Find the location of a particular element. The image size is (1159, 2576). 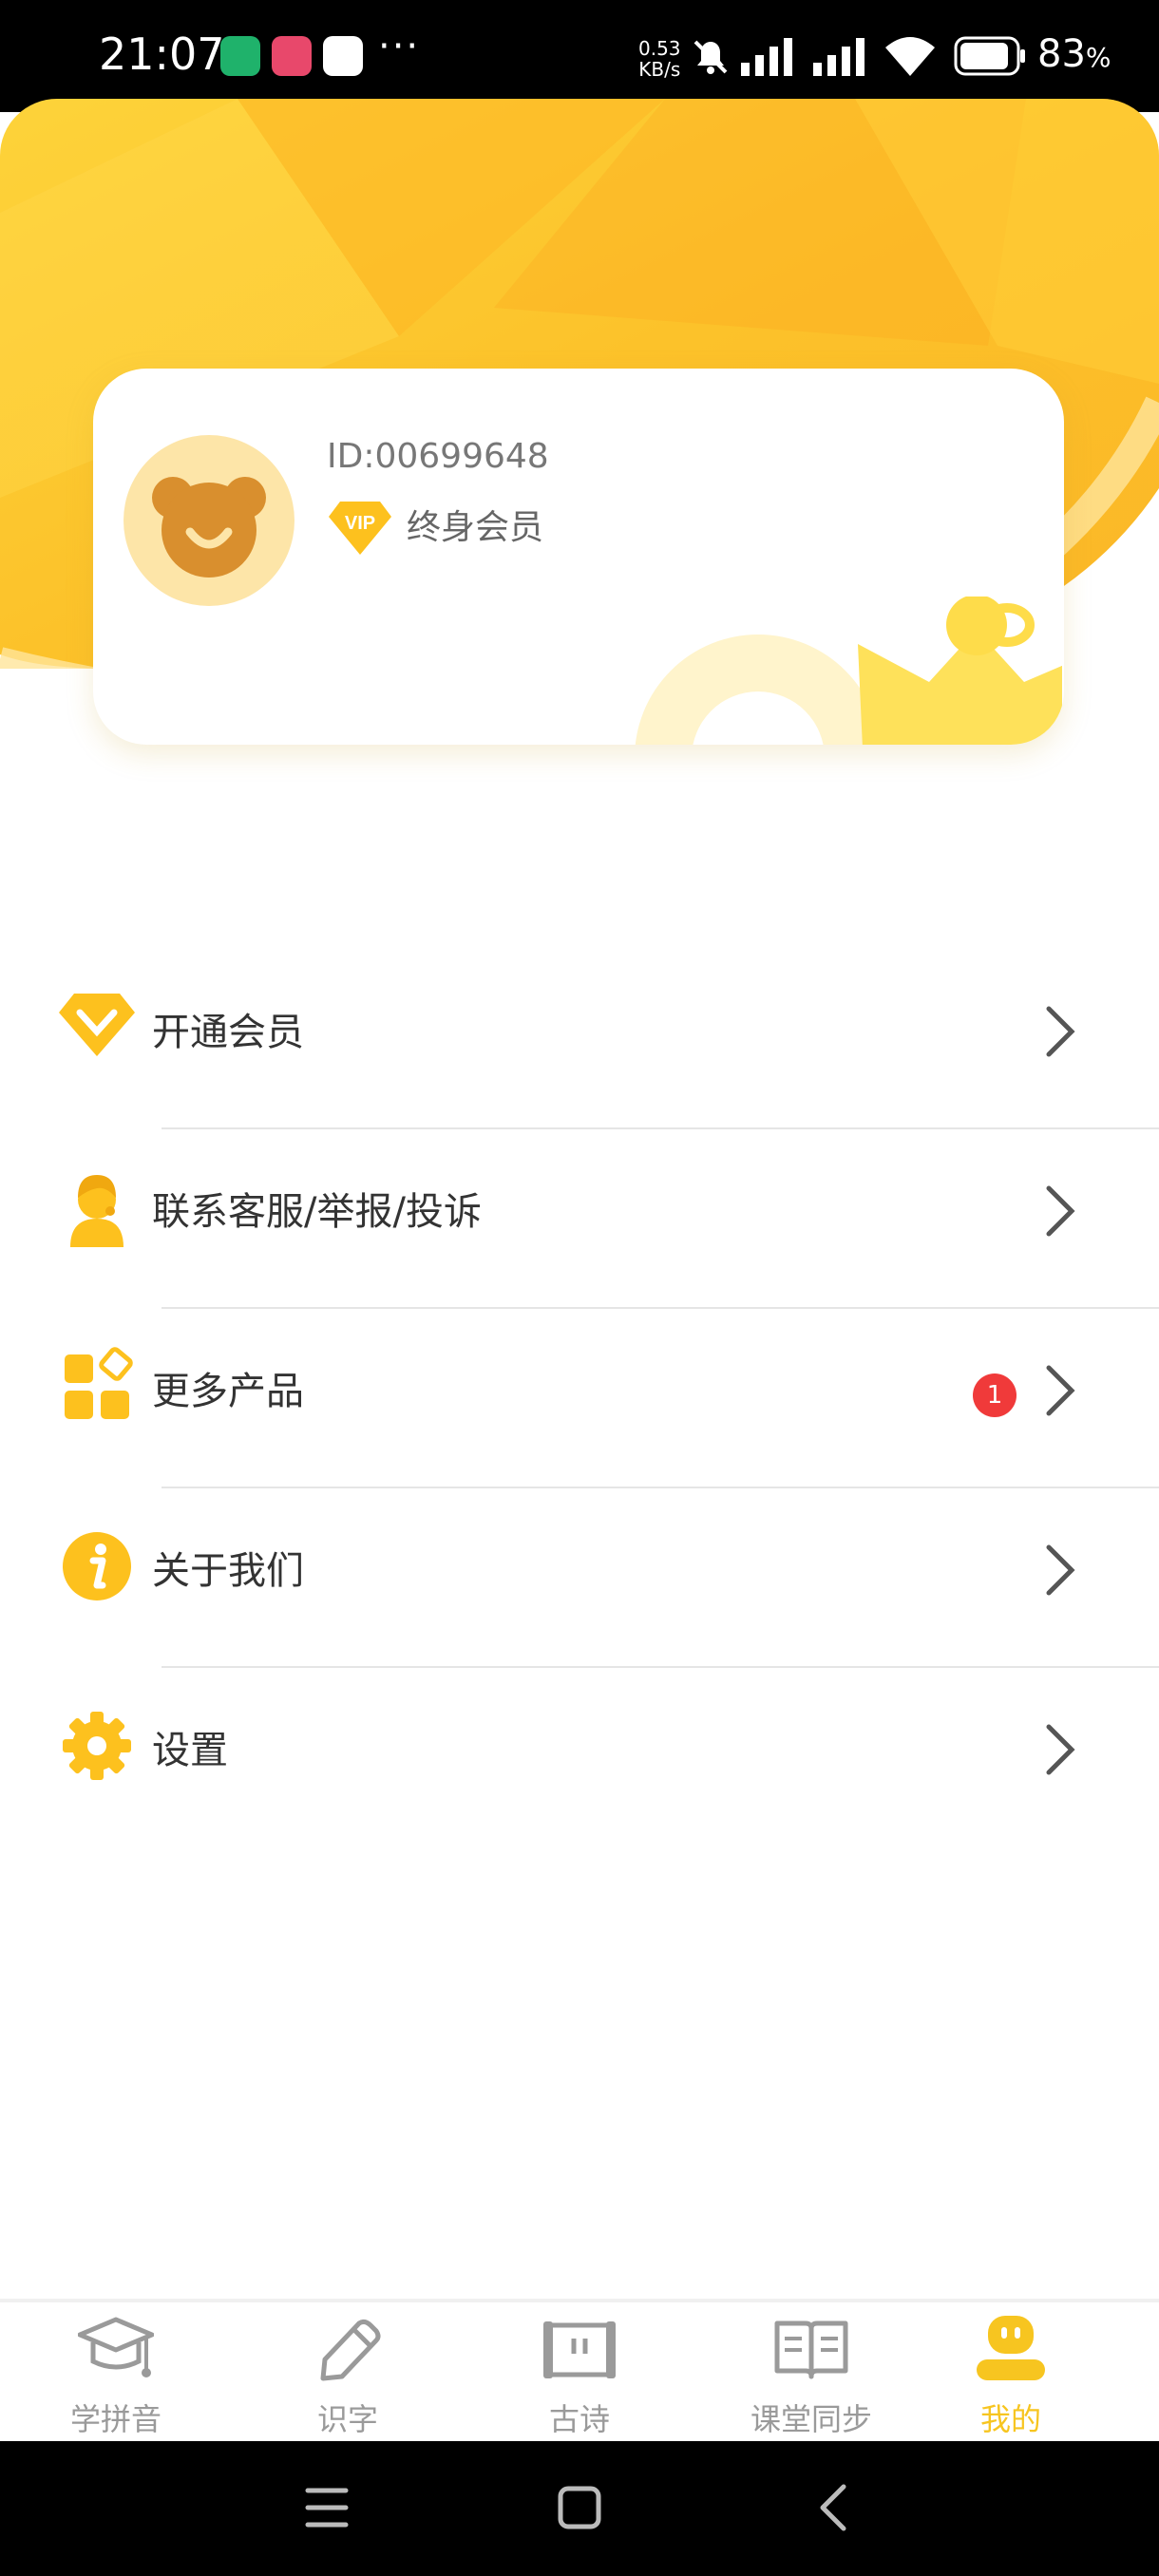

battery-level: 83% is located at coordinates (1074, 54).